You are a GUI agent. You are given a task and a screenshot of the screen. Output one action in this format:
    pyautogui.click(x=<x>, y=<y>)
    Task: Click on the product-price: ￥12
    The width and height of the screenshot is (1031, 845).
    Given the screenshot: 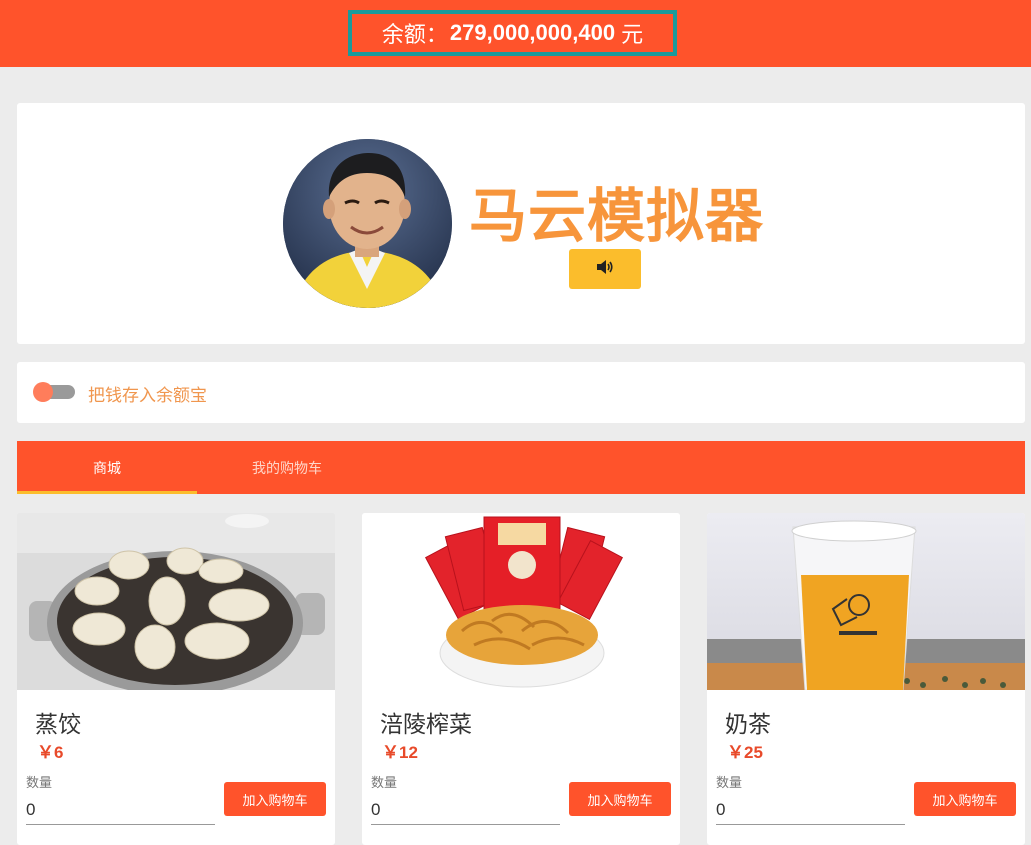 What is the action you would take?
    pyautogui.click(x=400, y=752)
    